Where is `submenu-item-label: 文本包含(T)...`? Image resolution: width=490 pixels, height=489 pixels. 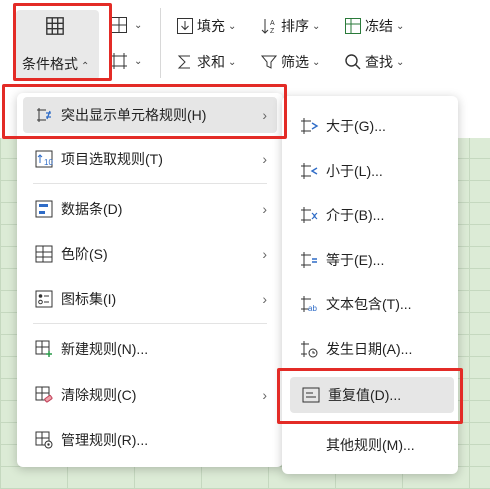 submenu-item-label: 文本包含(T)... is located at coordinates (369, 304).